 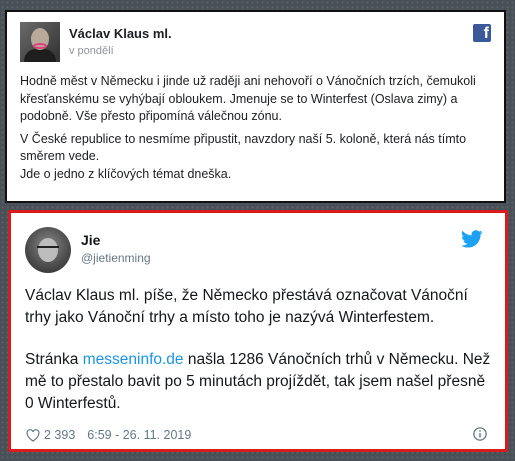 I want to click on info-icon, so click(x=480, y=434).